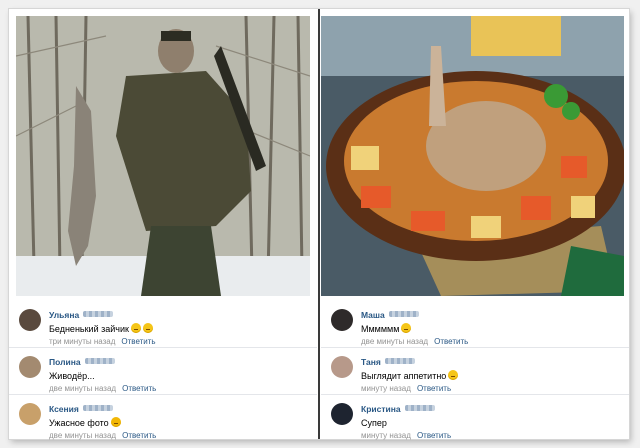 This screenshot has height=448, width=640. What do you see at coordinates (64, 315) in the screenshot?
I see `comment-author: Ульяна` at bounding box center [64, 315].